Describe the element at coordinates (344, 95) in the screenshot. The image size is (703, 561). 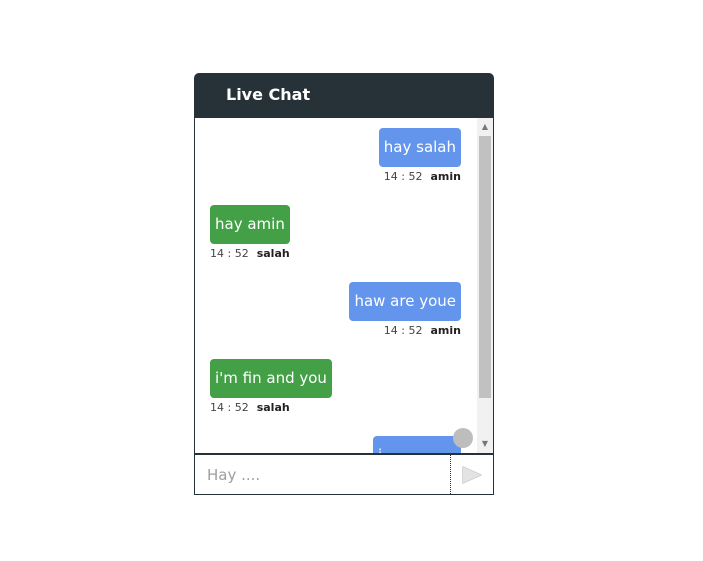
I see `chat-header: Live Chat` at that location.